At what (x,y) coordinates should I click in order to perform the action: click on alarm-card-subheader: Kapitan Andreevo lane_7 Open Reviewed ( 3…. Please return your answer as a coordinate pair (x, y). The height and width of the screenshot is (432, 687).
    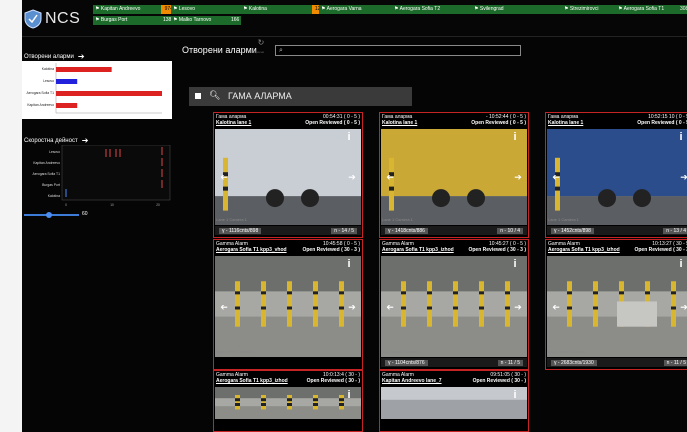
    Looking at the image, I should click on (454, 381).